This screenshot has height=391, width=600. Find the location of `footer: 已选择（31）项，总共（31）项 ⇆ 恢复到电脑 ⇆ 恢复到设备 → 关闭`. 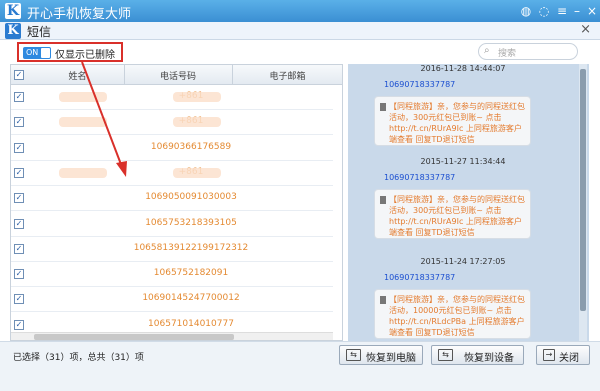

footer: 已选择（31）项，总共（31）项 ⇆ 恢复到电脑 ⇆ 恢复到设备 → 关闭 is located at coordinates (300, 366).